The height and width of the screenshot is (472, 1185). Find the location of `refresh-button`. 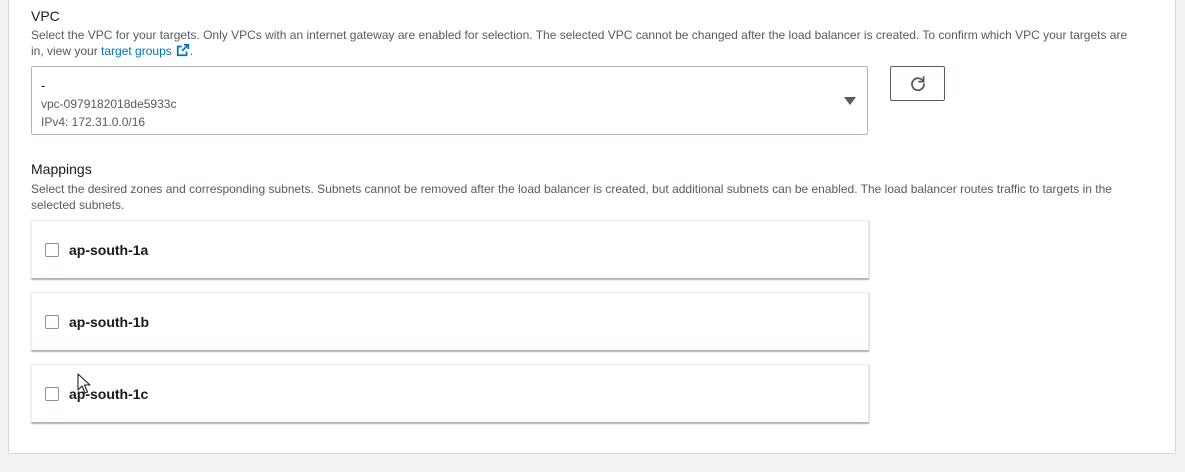

refresh-button is located at coordinates (917, 83).